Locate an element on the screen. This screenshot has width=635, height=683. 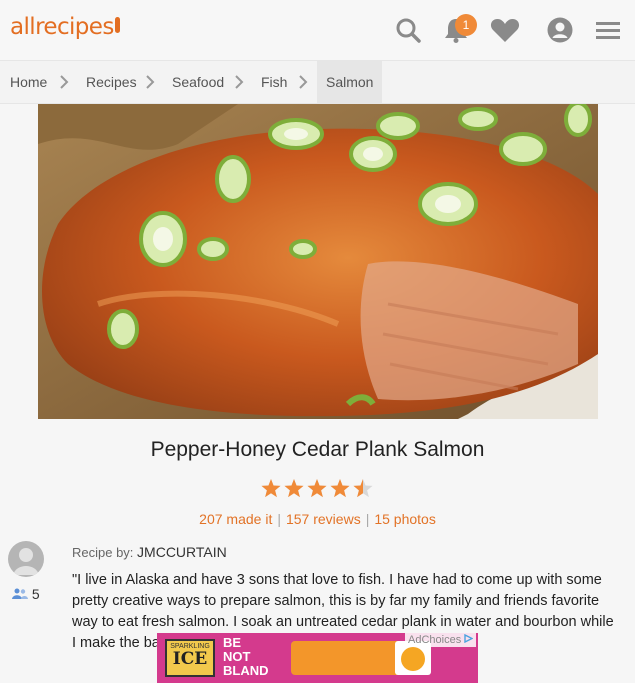
followers-icon is located at coordinates (20, 593).